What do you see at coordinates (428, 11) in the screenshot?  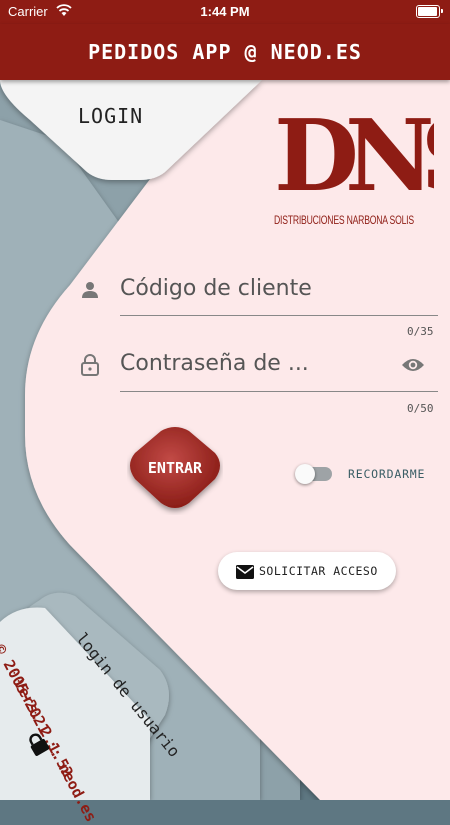 I see `battery-icon` at bounding box center [428, 11].